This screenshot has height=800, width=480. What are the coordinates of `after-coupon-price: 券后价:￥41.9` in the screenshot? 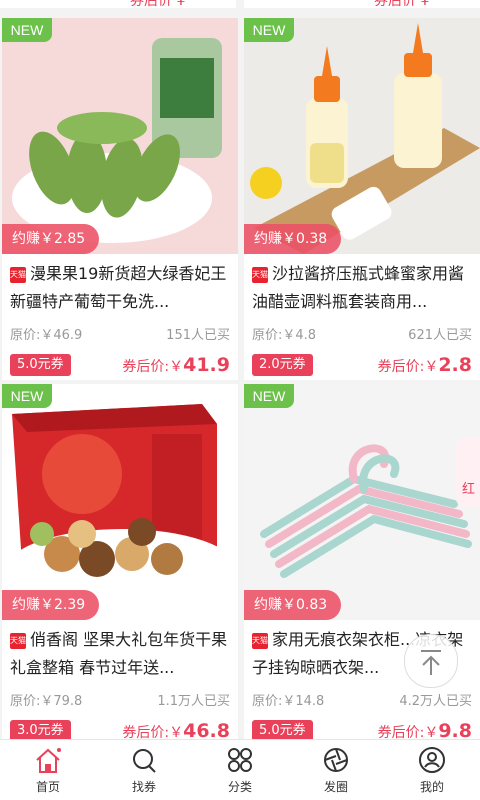 It's located at (176, 365).